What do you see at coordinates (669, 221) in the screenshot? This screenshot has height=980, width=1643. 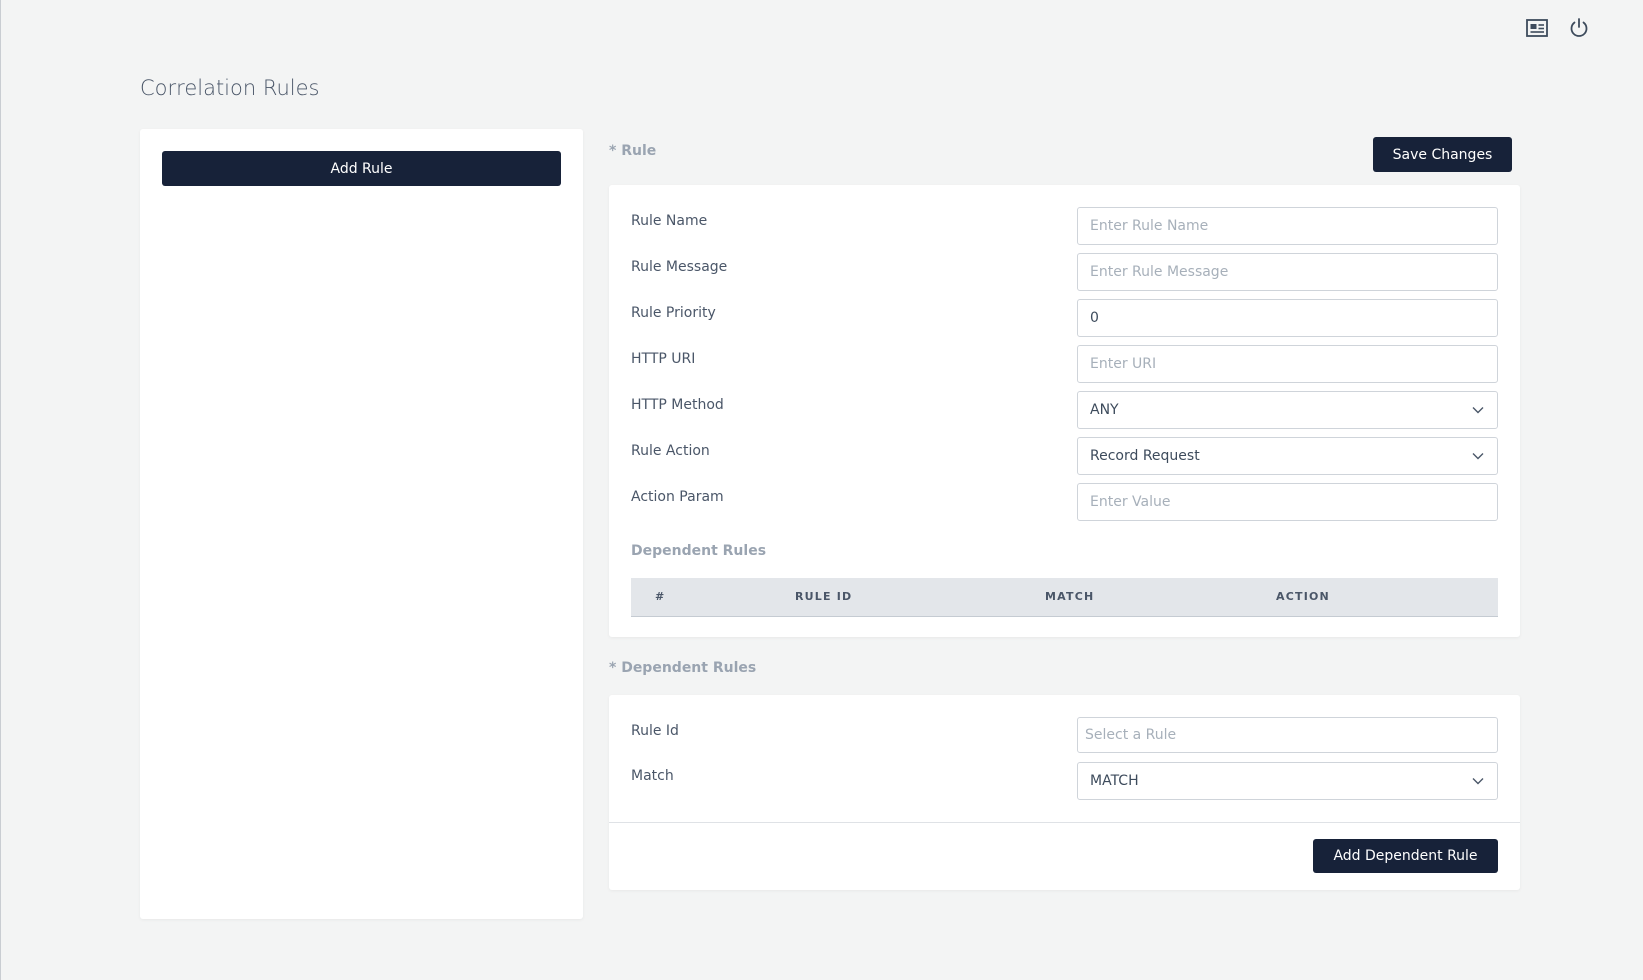 I see `rule-name-label: Rule Name` at bounding box center [669, 221].